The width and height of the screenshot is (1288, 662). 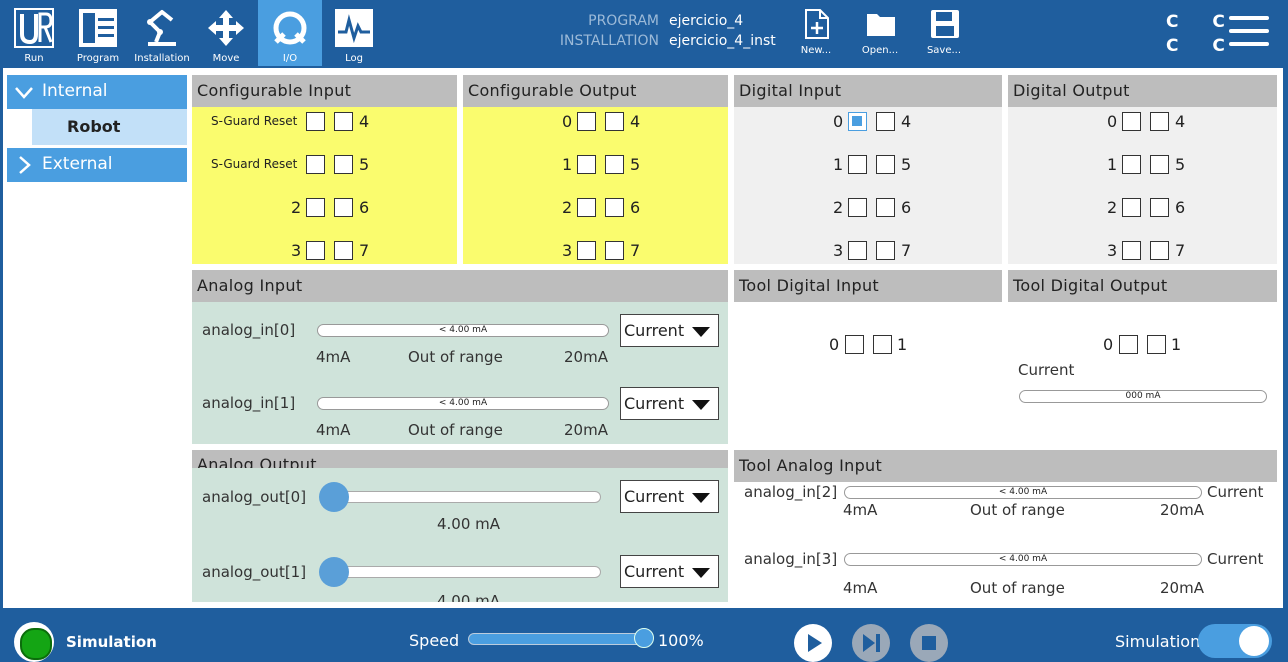 I want to click on step-button, so click(x=871, y=643).